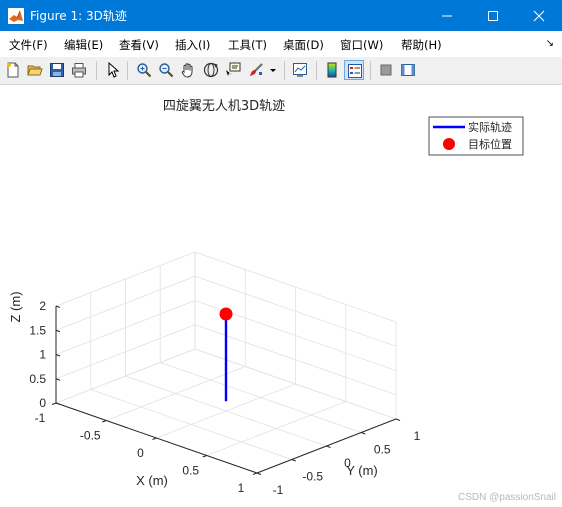  I want to click on close-button, so click(539, 15).